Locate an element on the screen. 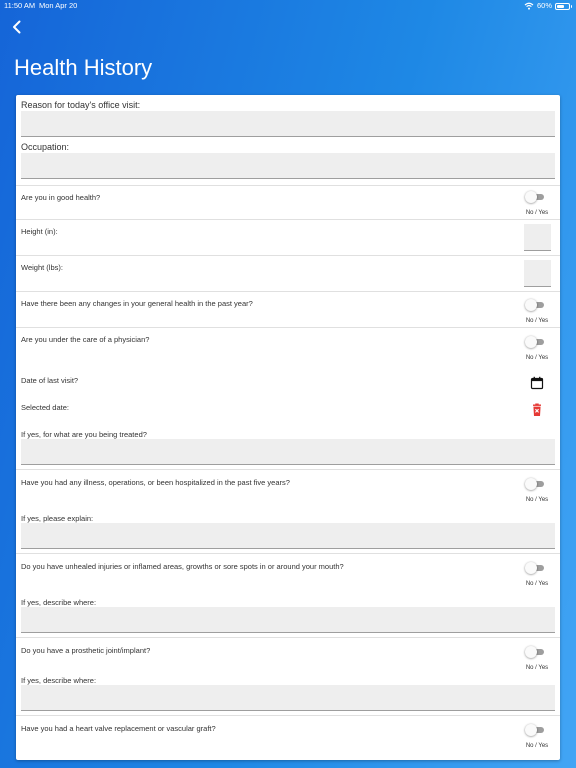 The width and height of the screenshot is (576, 768). battery-percent: 60% is located at coordinates (544, 5).